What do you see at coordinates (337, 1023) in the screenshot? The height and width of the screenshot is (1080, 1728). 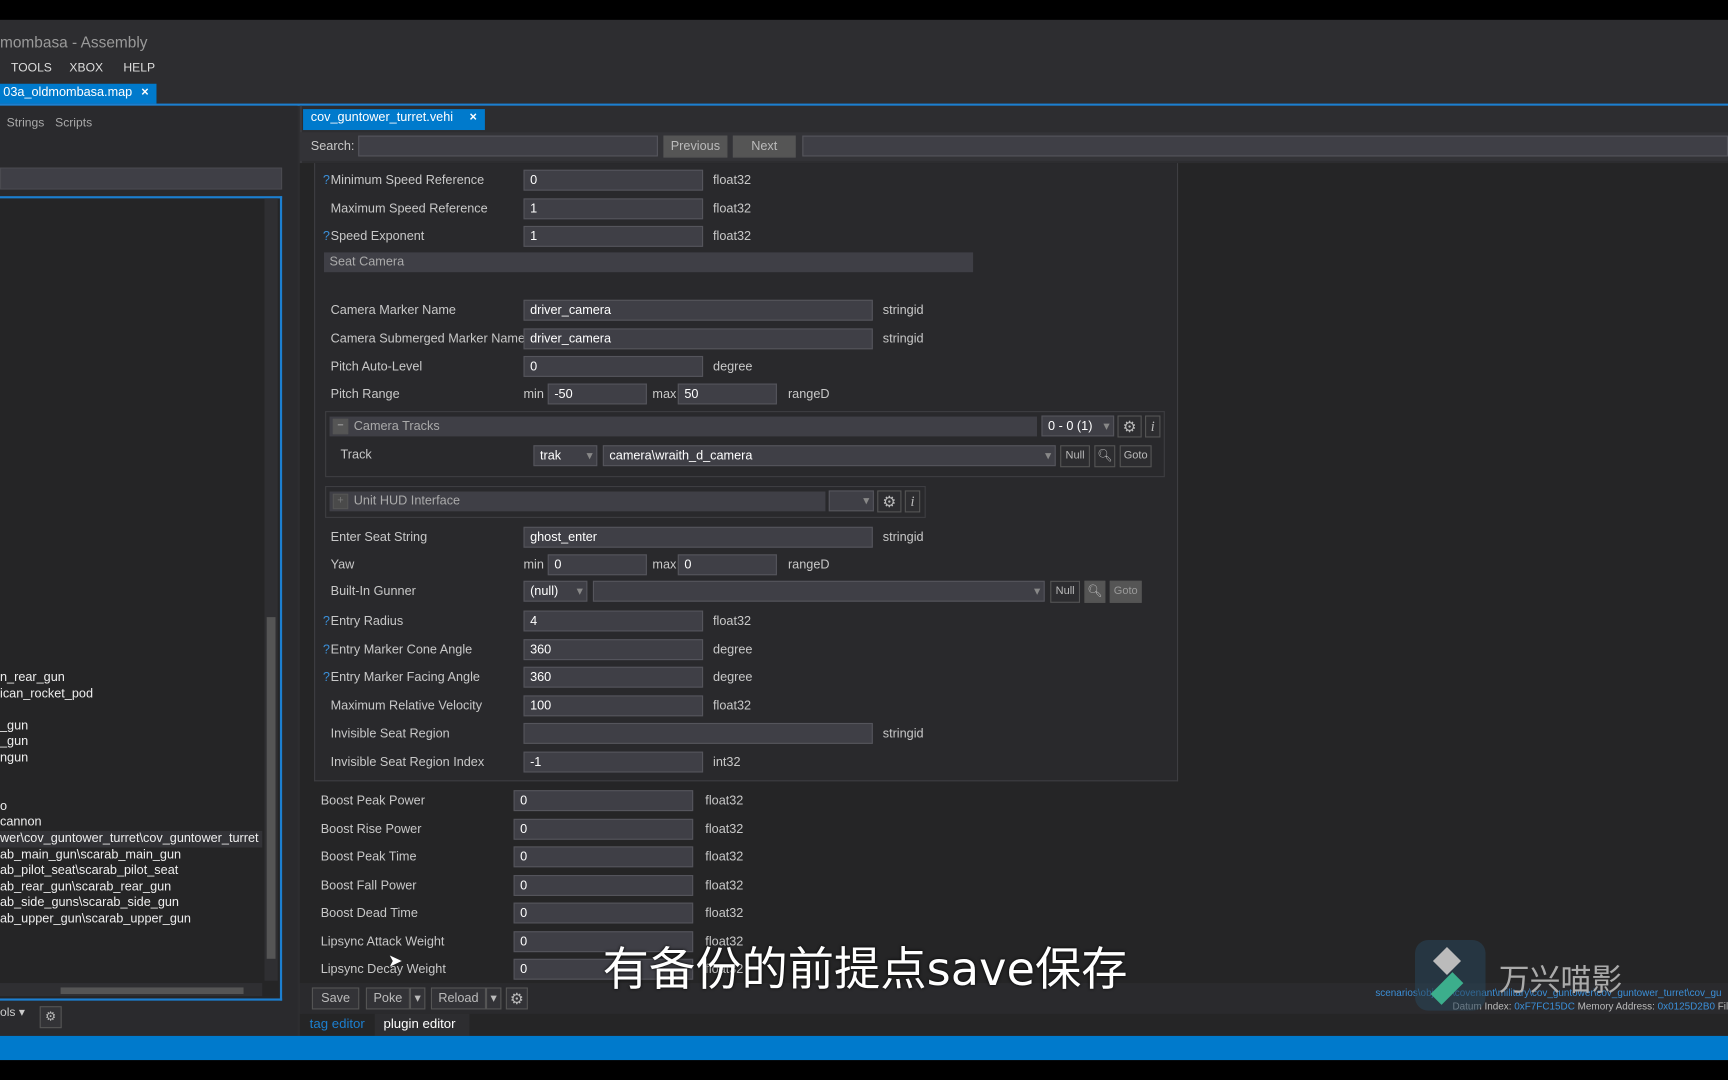 I see `tab-tag-editor: tag editor` at bounding box center [337, 1023].